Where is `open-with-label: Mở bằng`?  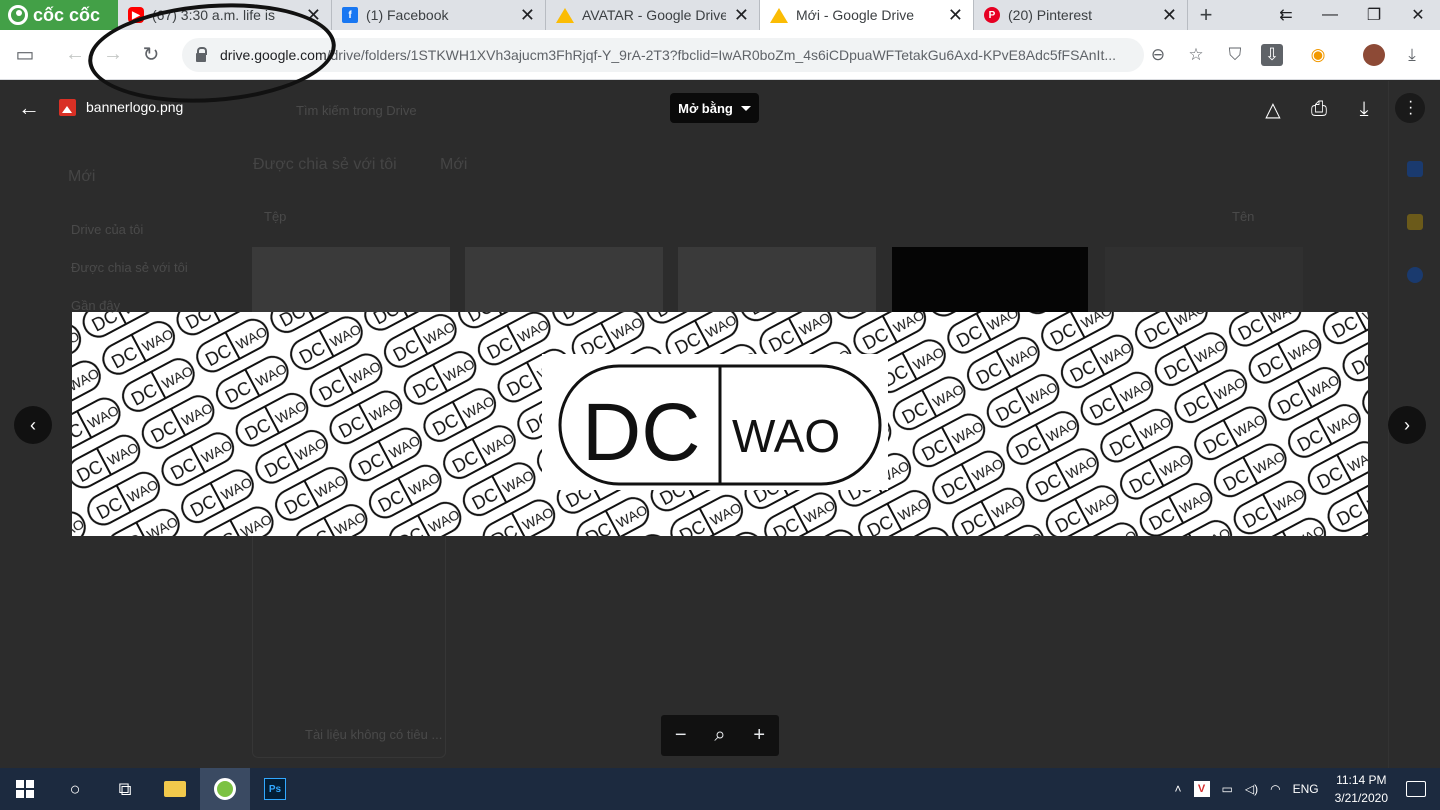
open-with-label: Mở bằng is located at coordinates (705, 108).